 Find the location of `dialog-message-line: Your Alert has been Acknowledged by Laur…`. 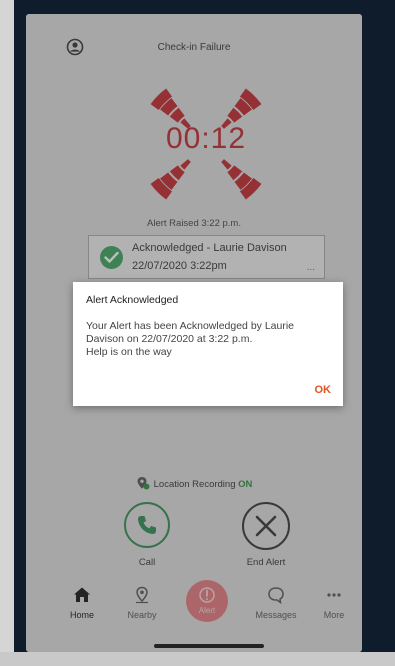

dialog-message-line: Your Alert has been Acknowledged by Laur… is located at coordinates (190, 326).